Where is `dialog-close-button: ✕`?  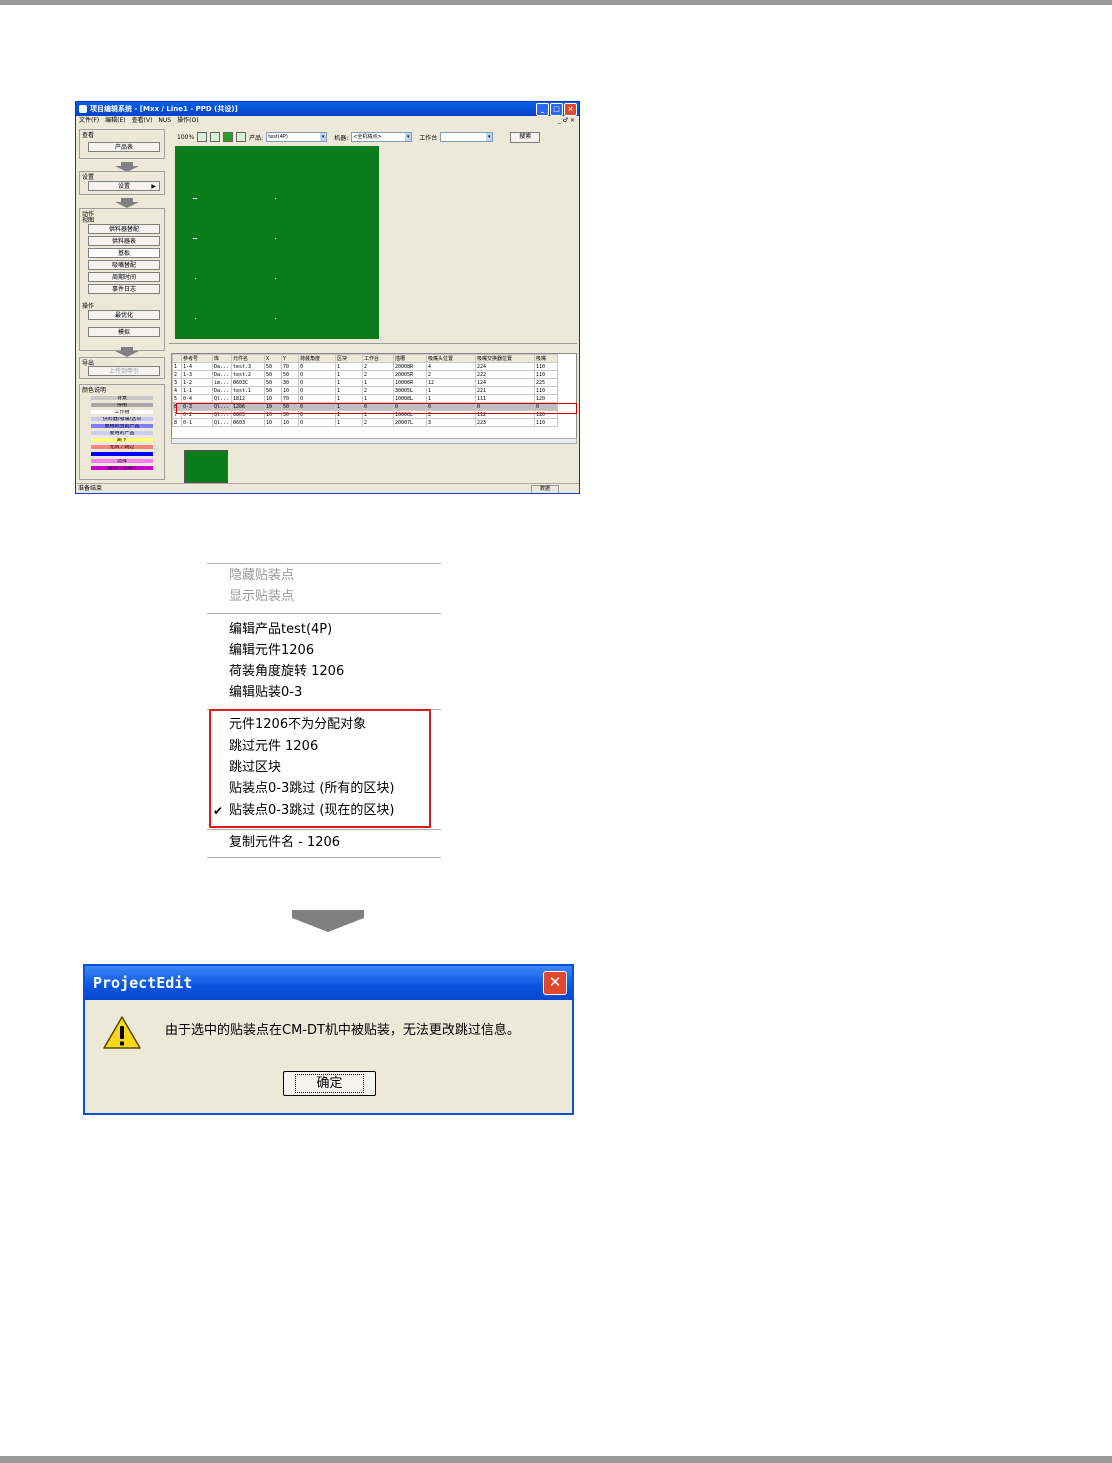
dialog-close-button: ✕ is located at coordinates (555, 983).